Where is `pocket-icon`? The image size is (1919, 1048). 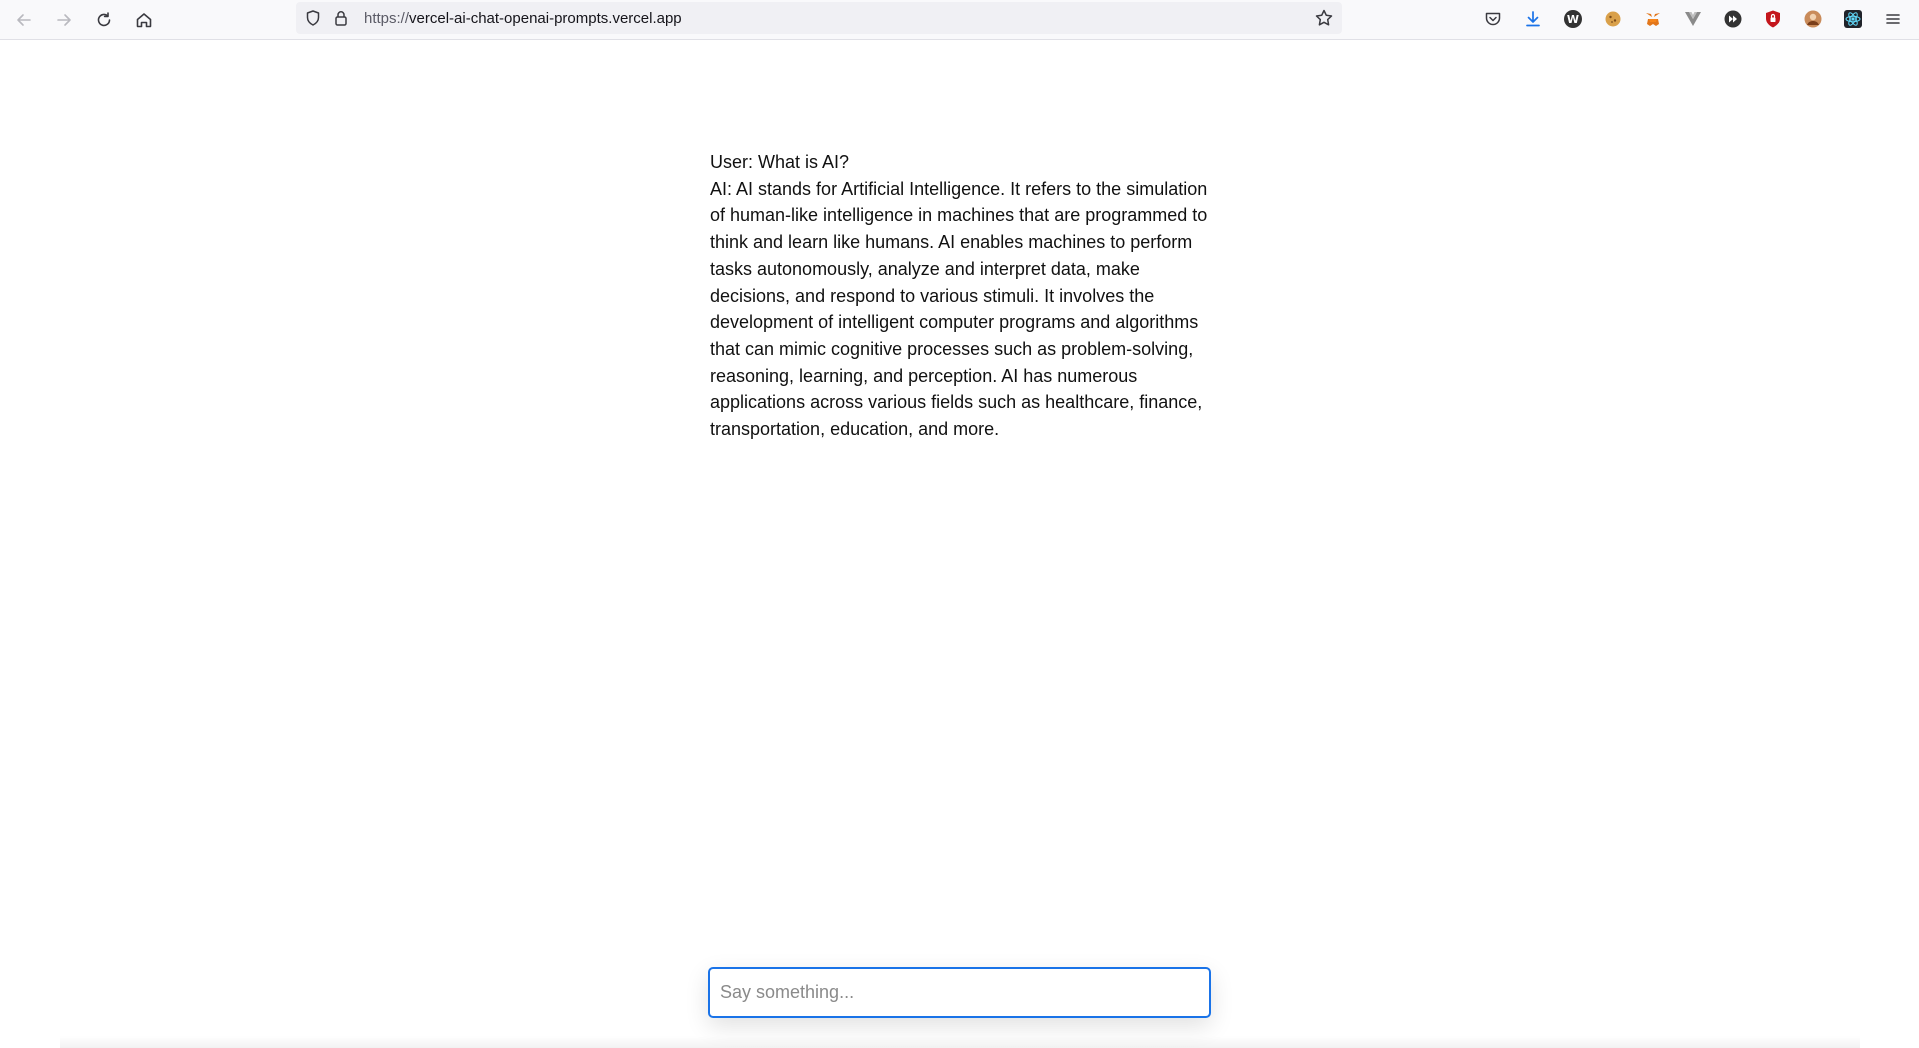
pocket-icon is located at coordinates (1493, 19).